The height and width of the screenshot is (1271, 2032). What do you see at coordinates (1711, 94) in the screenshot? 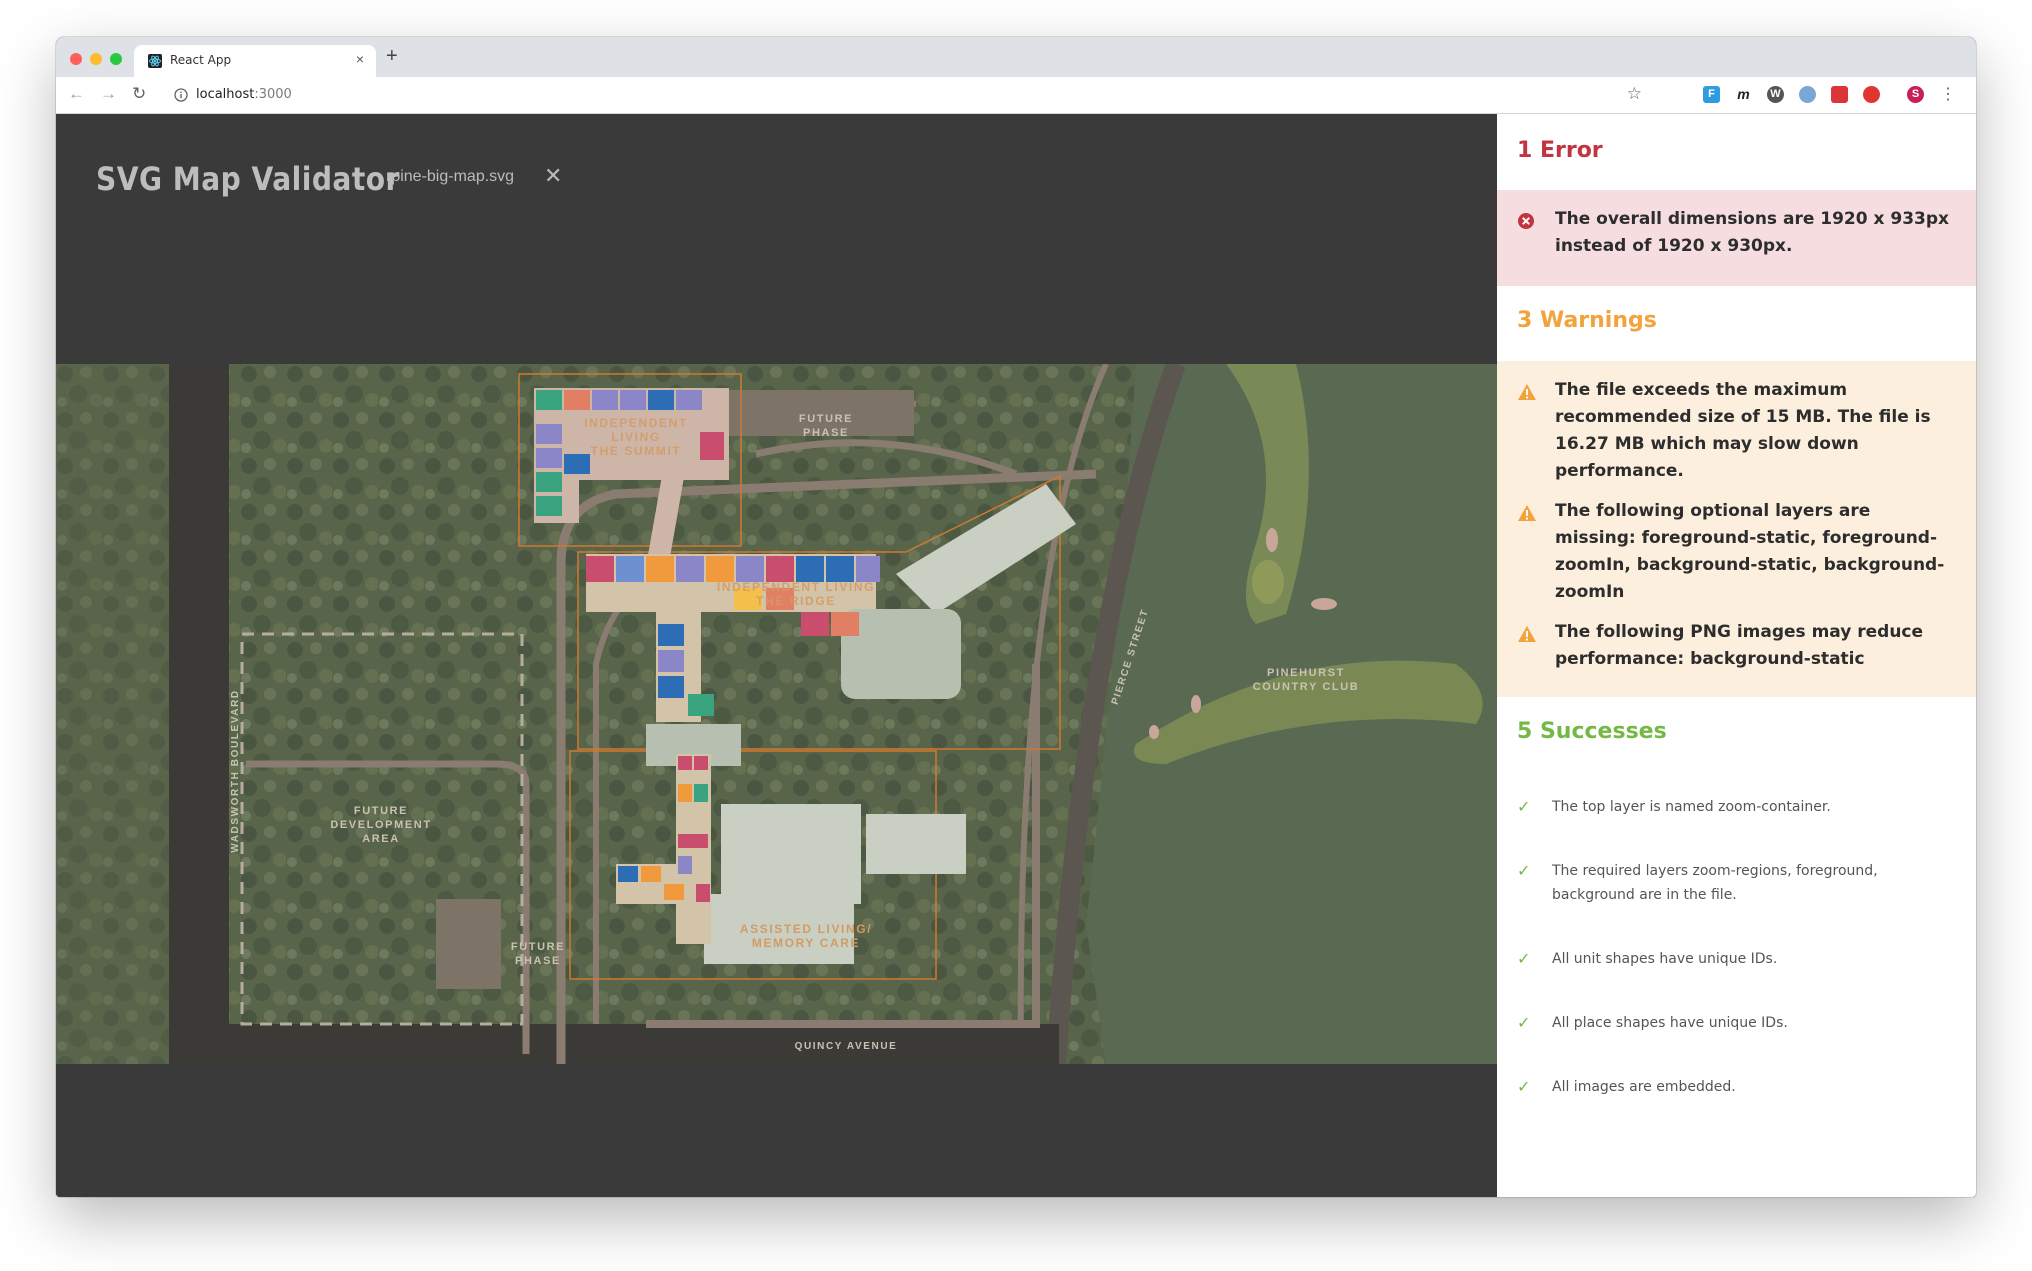
I see `extension-f-icon: F` at bounding box center [1711, 94].